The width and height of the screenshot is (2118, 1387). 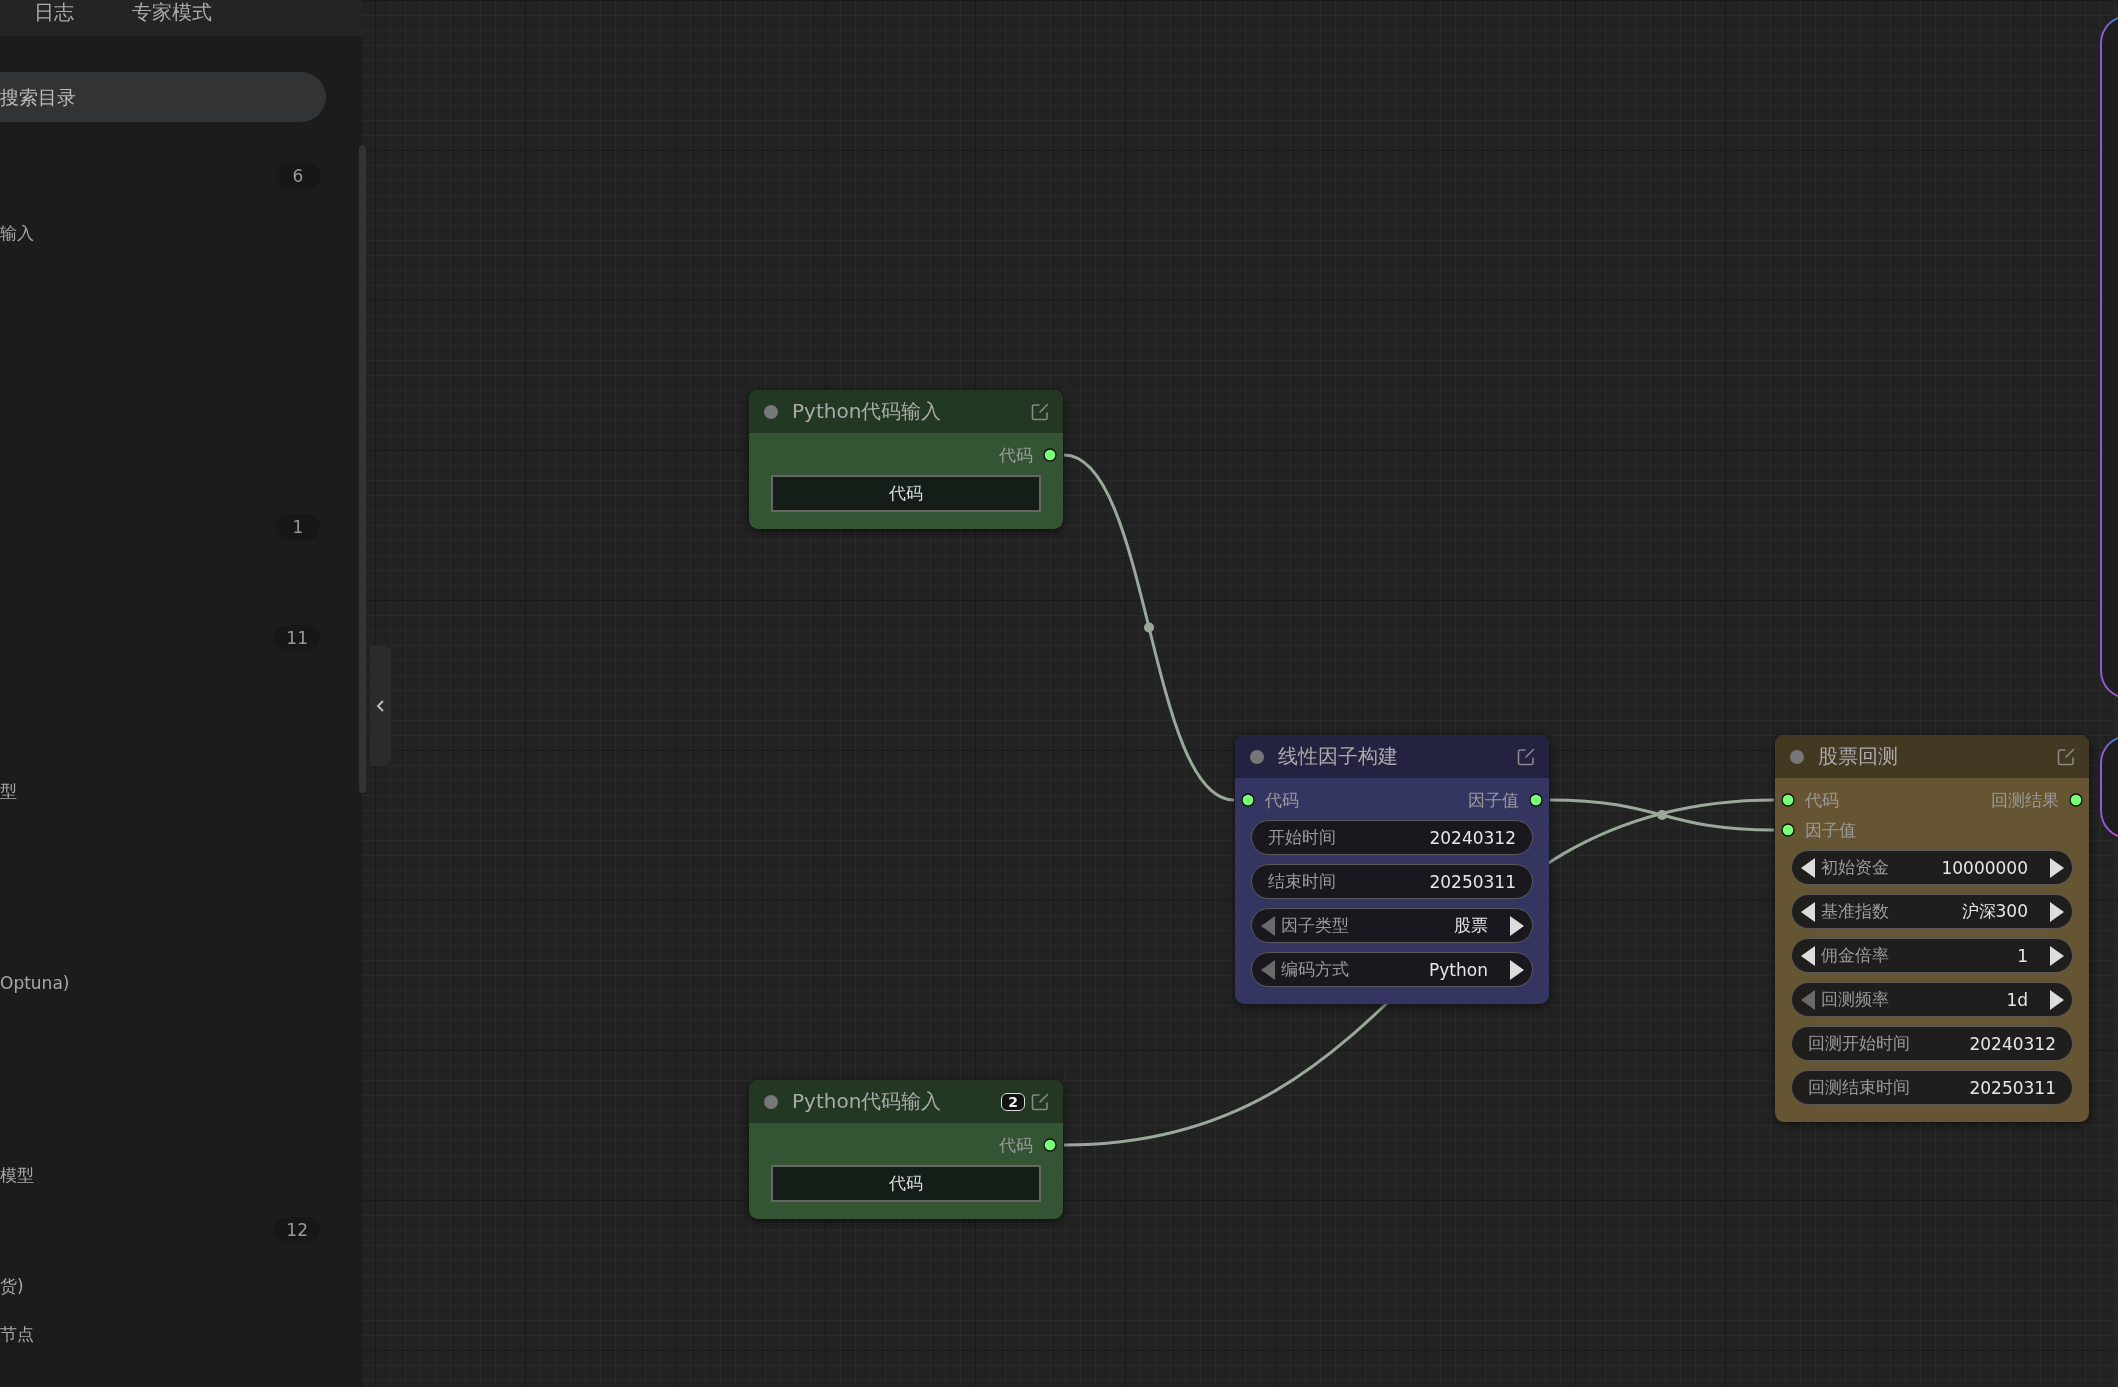 I want to click on tab: 专家模式, so click(x=172, y=18).